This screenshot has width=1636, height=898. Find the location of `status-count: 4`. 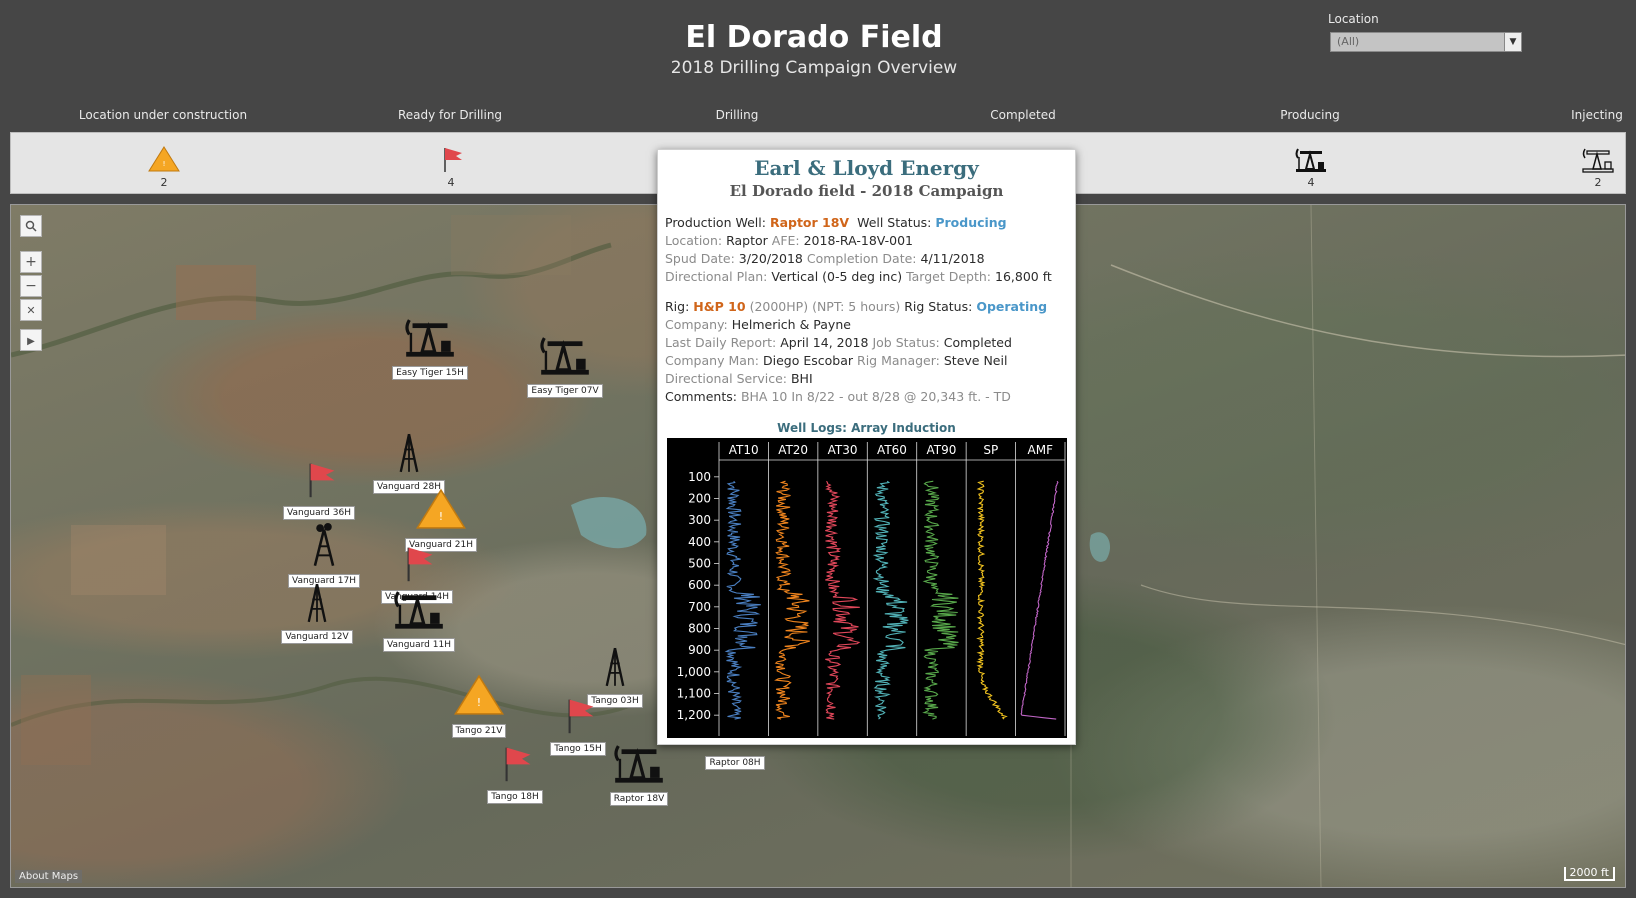

status-count: 4 is located at coordinates (451, 182).